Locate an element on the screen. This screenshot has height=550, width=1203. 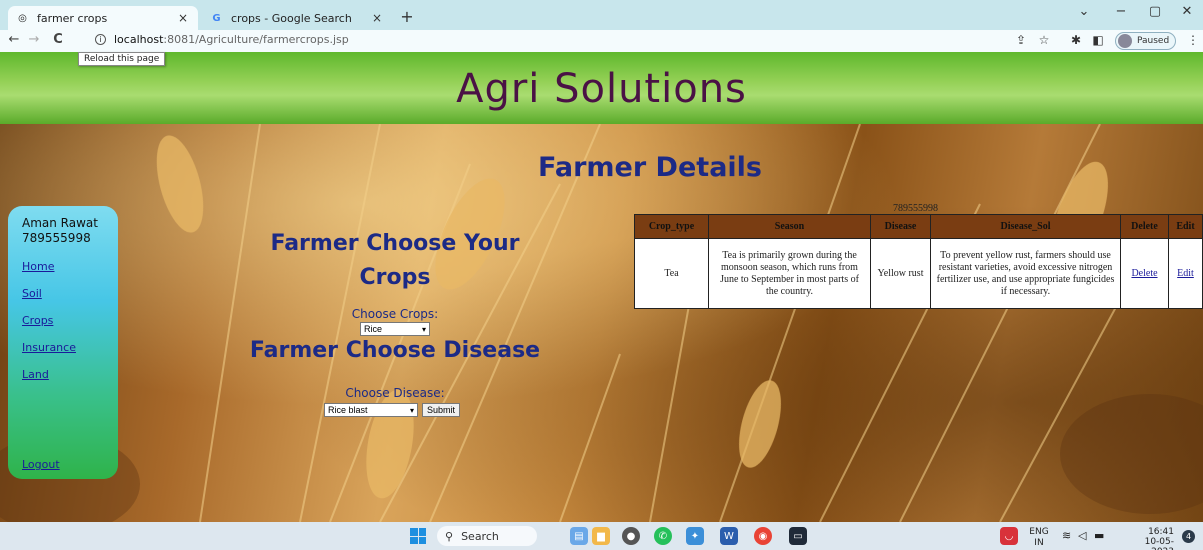
farmer-details-title: Farmer Details is located at coordinates (650, 167).